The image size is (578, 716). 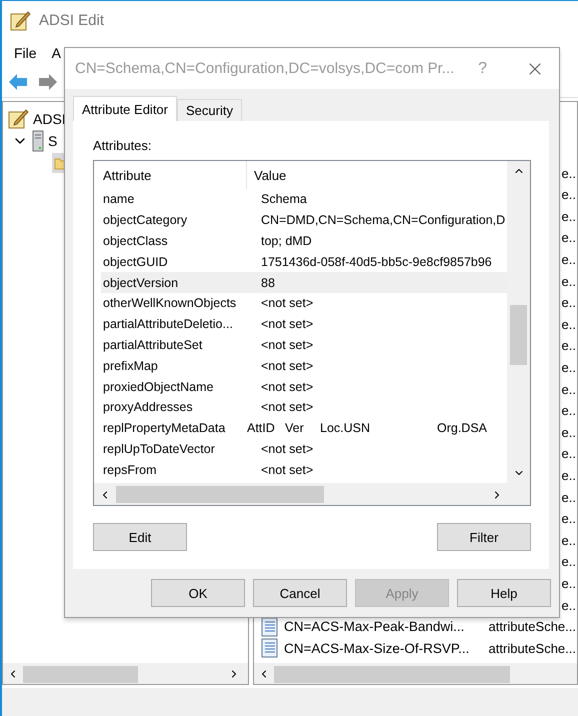 I want to click on edit-button: Edit, so click(x=140, y=537).